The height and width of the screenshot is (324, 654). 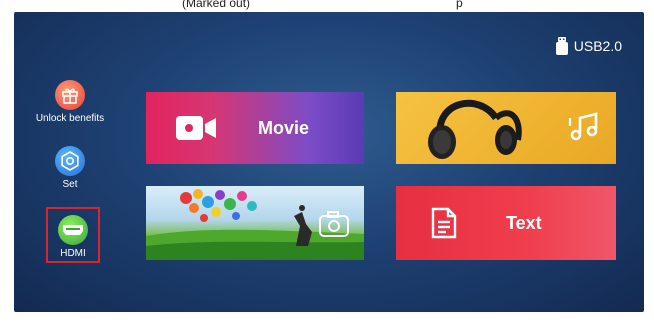 I want to click on tile-text-label: Text, so click(x=524, y=222).